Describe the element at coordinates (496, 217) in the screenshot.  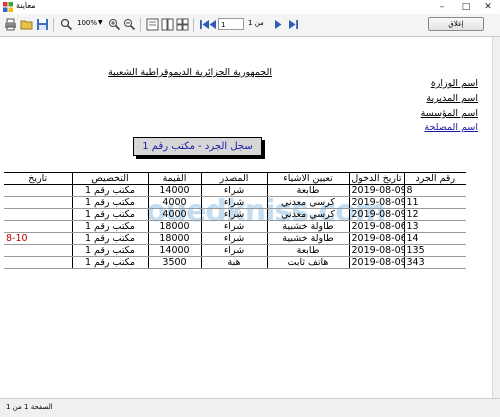
I see `vertical-scrollbar` at that location.